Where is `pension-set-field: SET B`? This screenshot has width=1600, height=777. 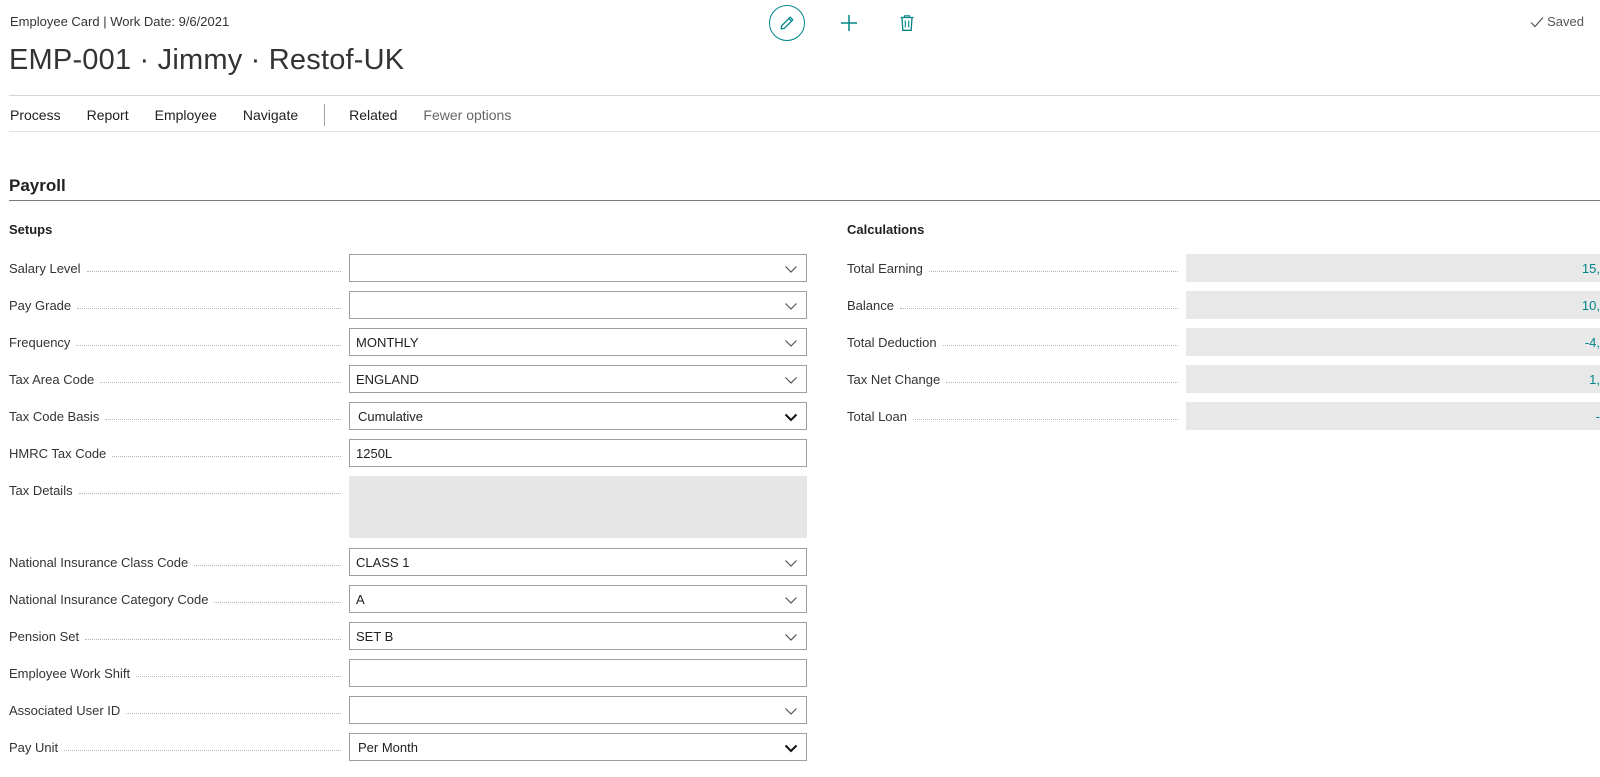
pension-set-field: SET B is located at coordinates (578, 636).